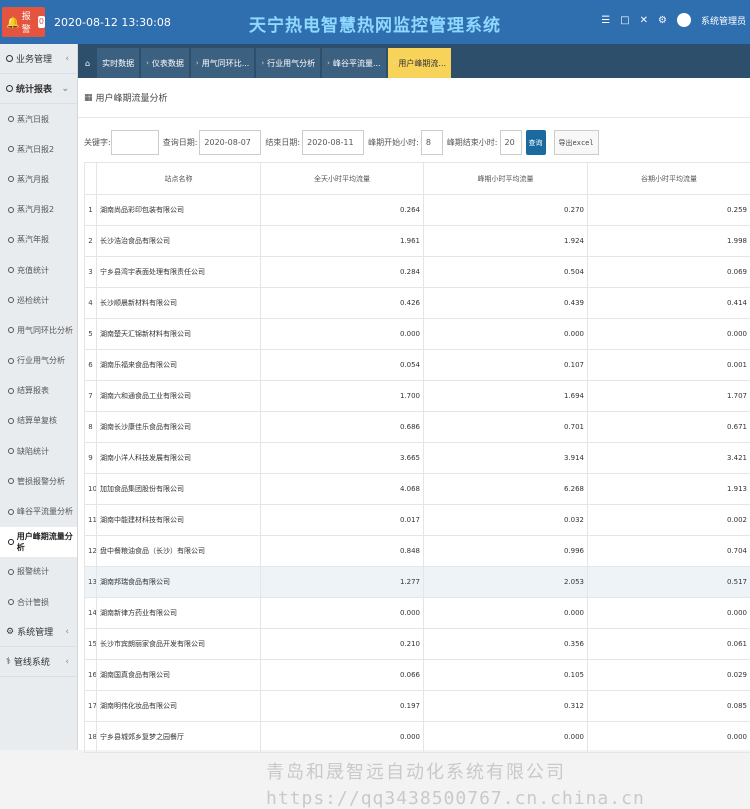  Describe the element at coordinates (669, 365) in the screenshot. I see `valley-avg-cell: 0.001` at that location.